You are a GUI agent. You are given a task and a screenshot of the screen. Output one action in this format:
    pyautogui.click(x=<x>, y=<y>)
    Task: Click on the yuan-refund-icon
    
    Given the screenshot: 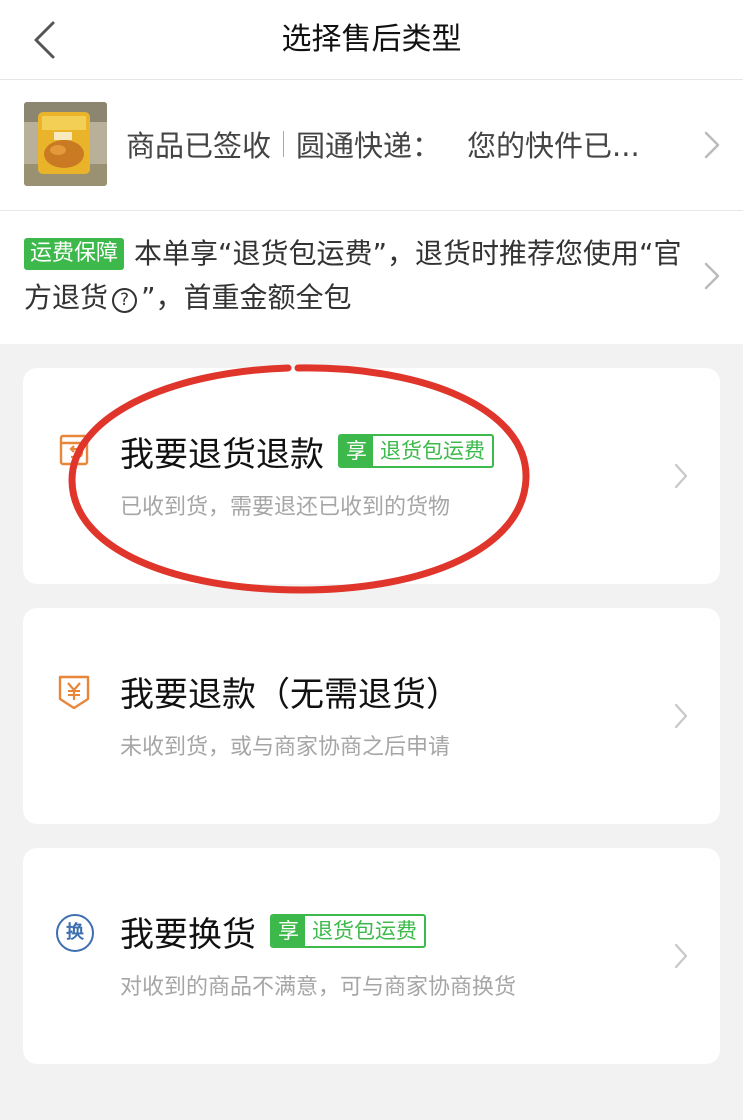 What is the action you would take?
    pyautogui.click(x=74, y=692)
    